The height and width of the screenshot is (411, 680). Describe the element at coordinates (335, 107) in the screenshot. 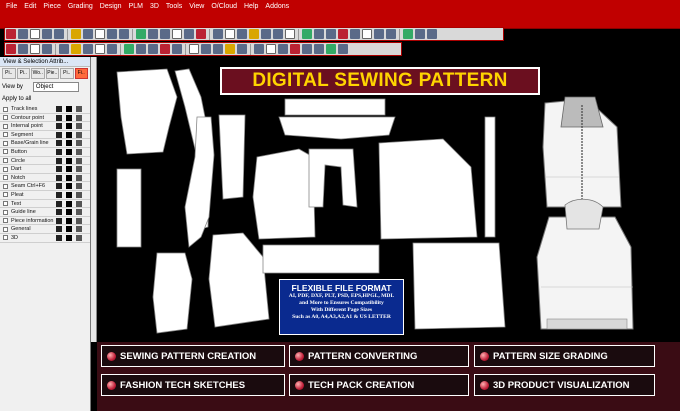

I see `pattern-piece-collar-top` at that location.